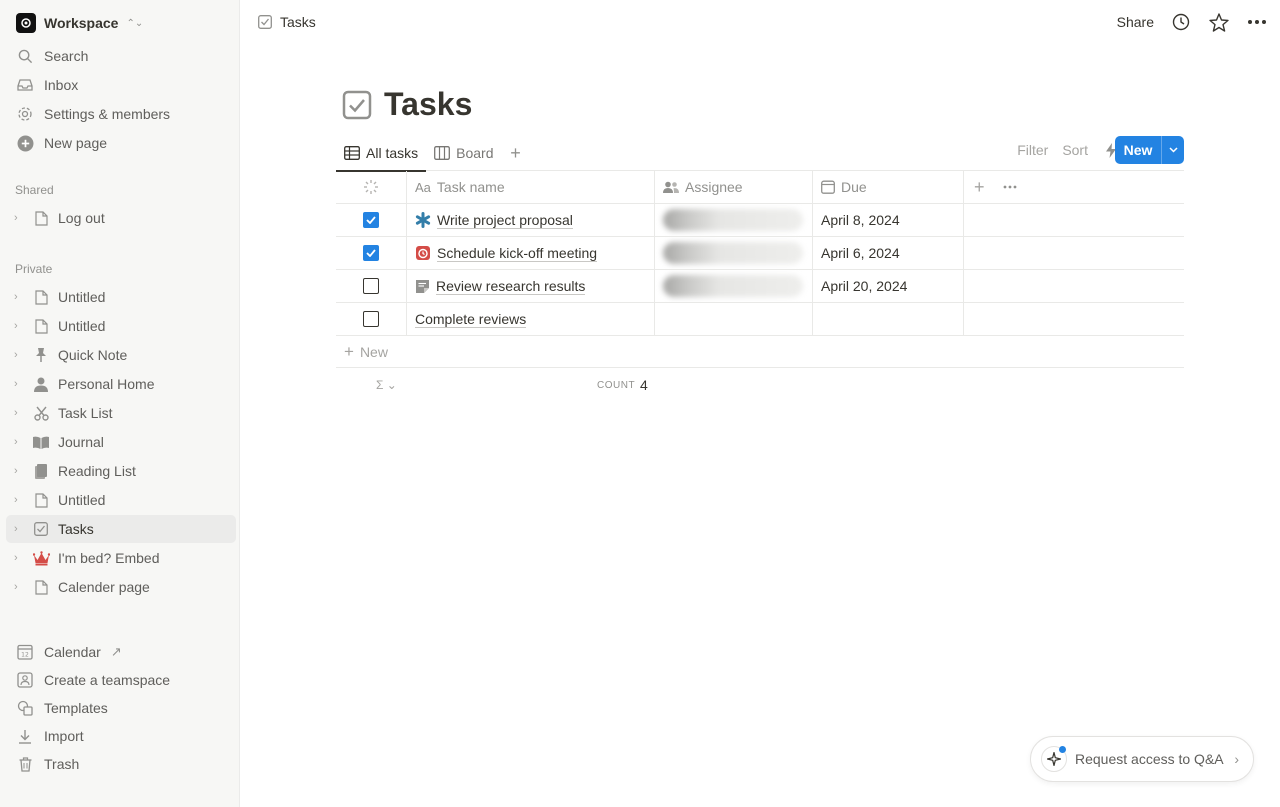 Image resolution: width=1280 pixels, height=807 pixels. Describe the element at coordinates (422, 286) in the screenshot. I see `note-icon` at that location.